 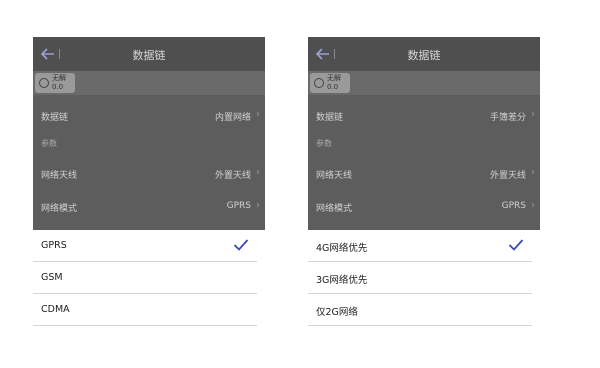 What do you see at coordinates (145, 246) in the screenshot?
I see `option-item: GPRS` at bounding box center [145, 246].